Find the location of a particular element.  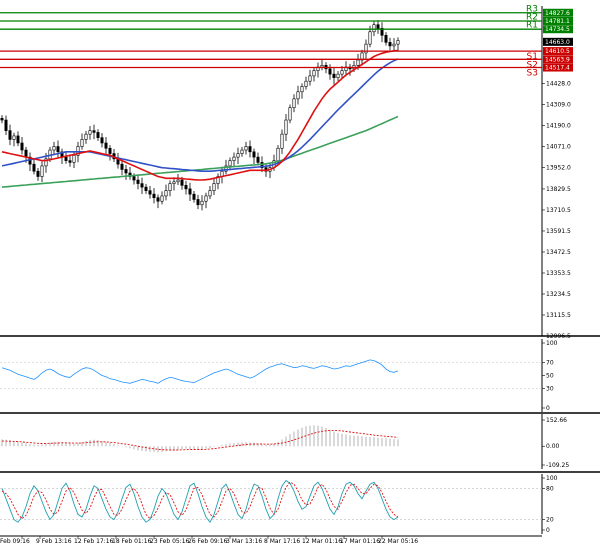

price-axis-tick-label: 14071.0 is located at coordinates (558, 146).